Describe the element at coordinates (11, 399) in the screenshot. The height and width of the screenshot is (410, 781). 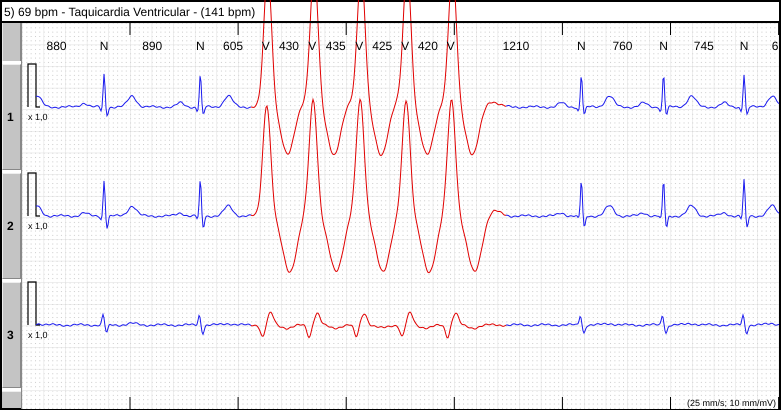
I see `lead-button` at that location.